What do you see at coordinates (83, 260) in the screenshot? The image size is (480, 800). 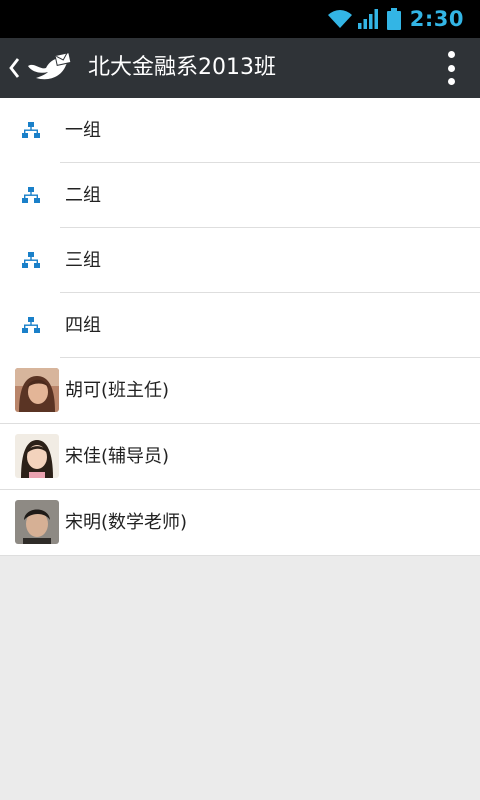 I see `group-label: 三组` at bounding box center [83, 260].